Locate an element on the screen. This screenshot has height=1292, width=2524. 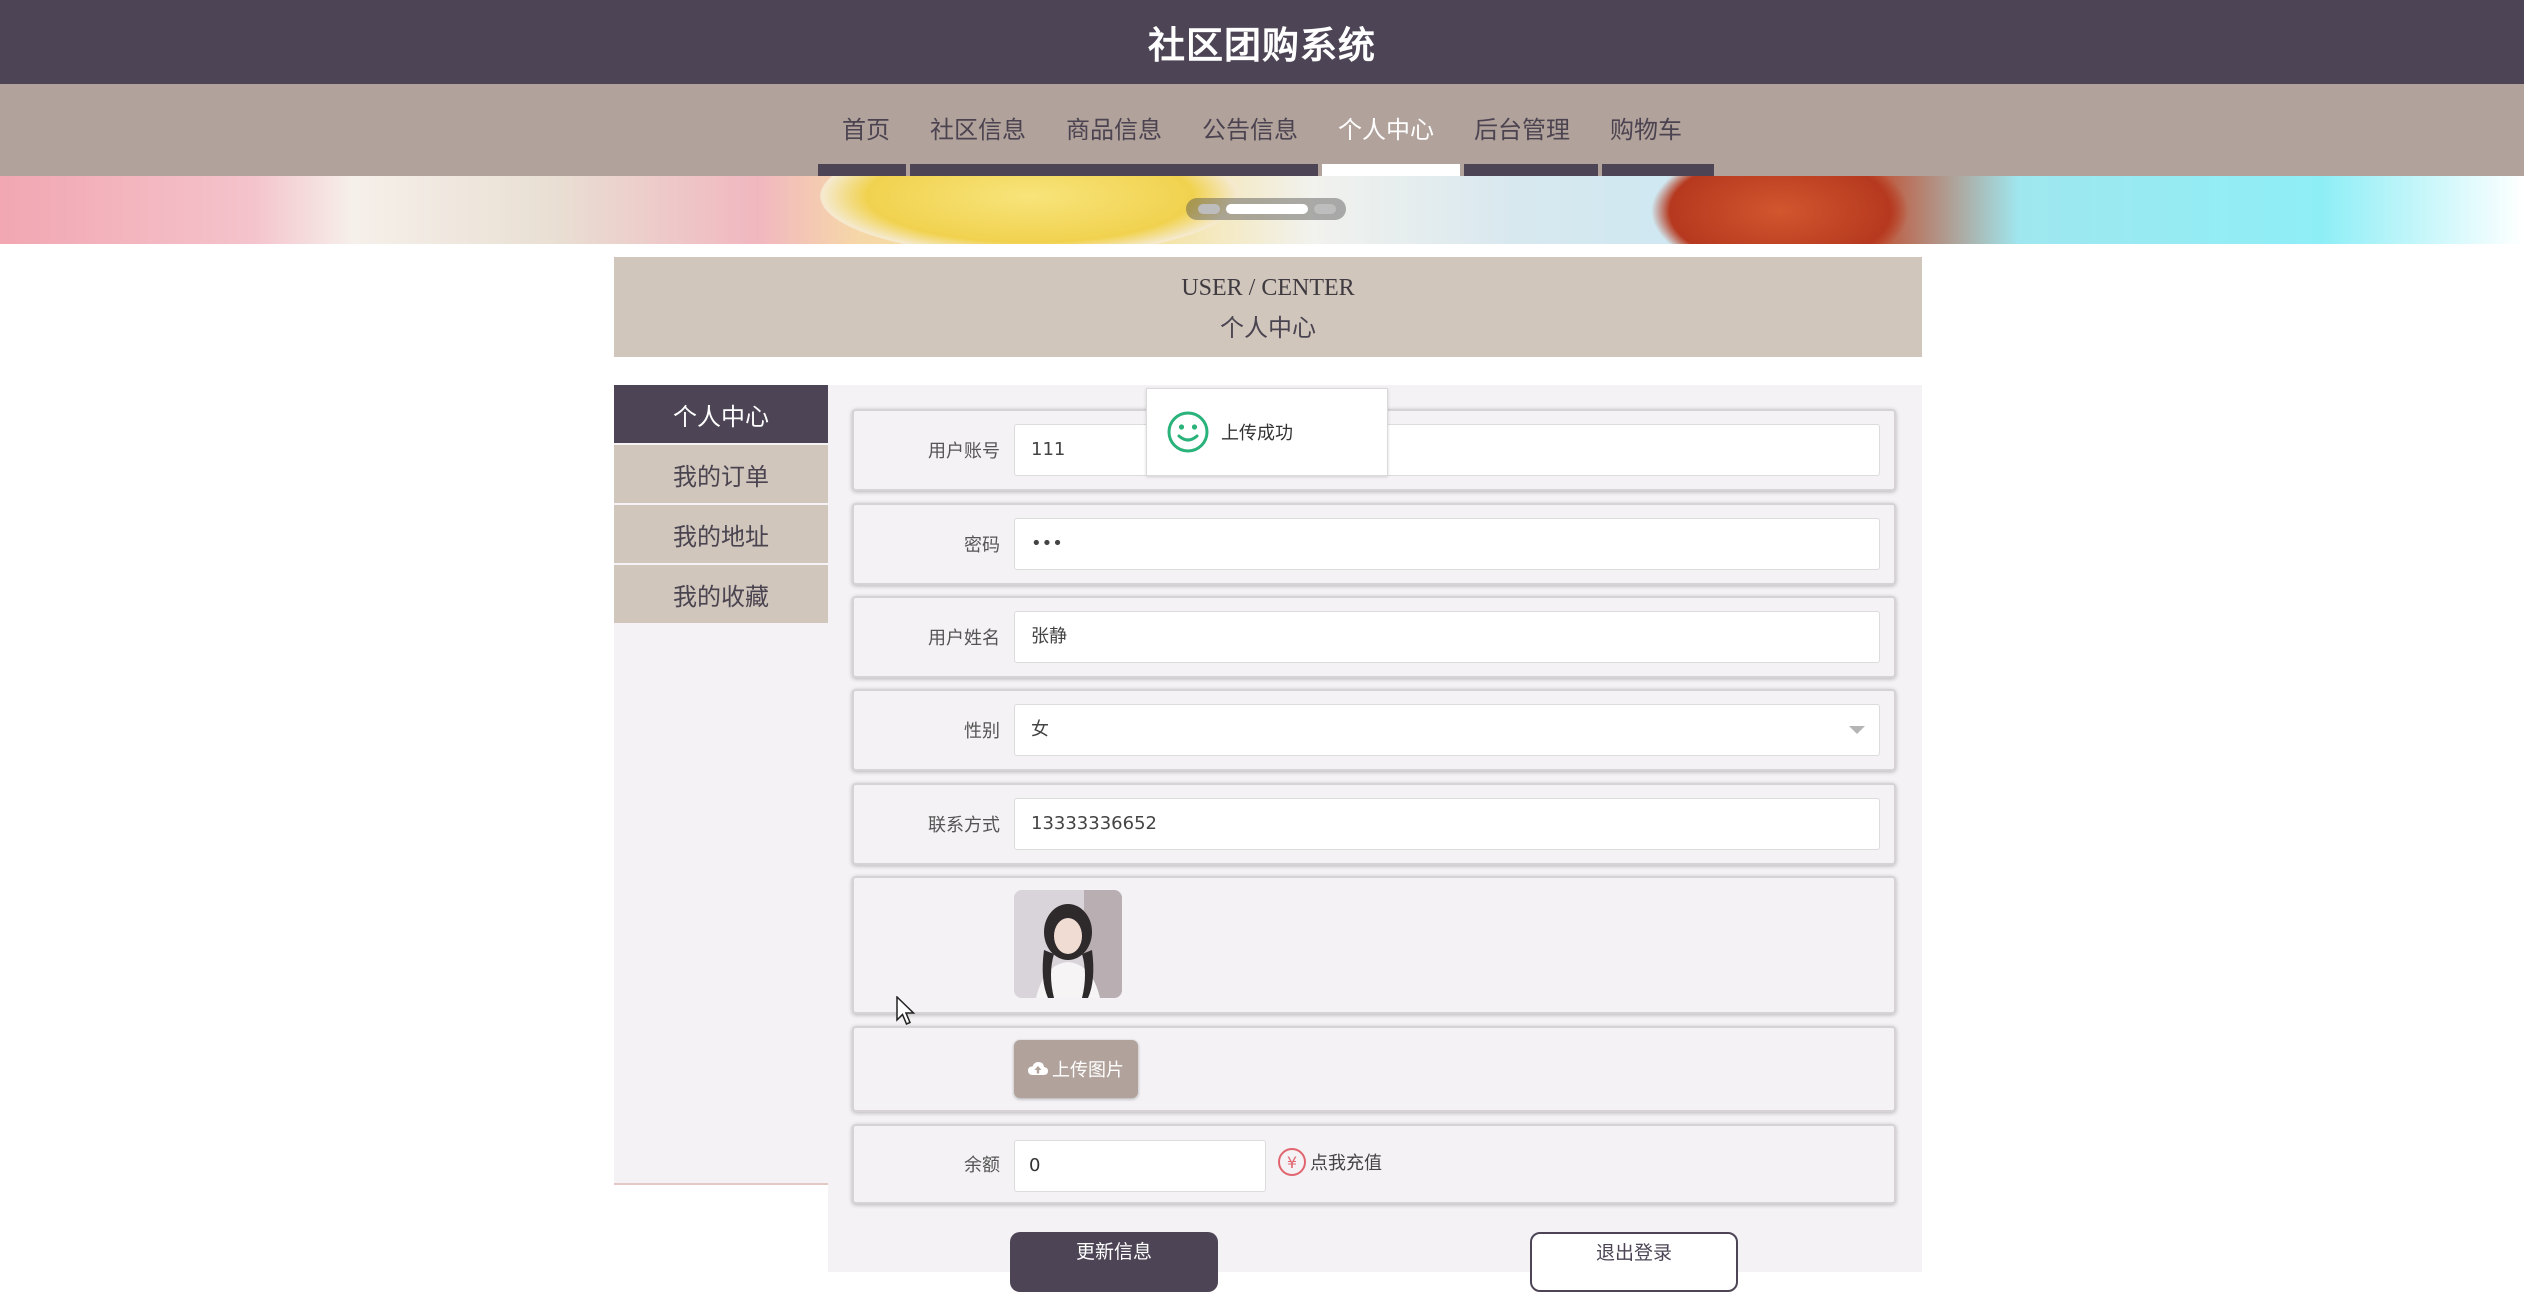
form-row-phone: 联系方式 13333336652 is located at coordinates (1374, 824).